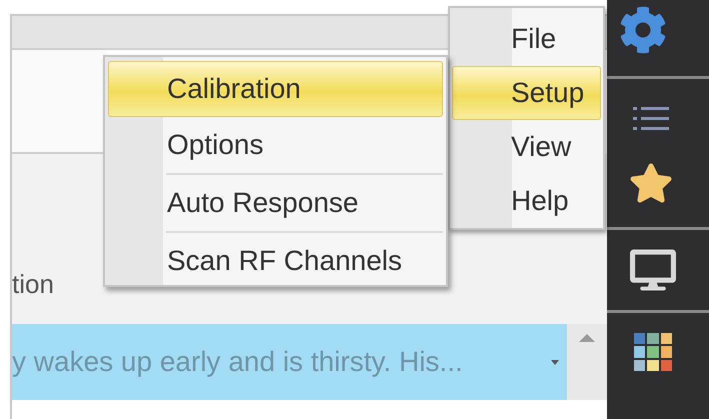 This screenshot has width=709, height=419. Describe the element at coordinates (526, 147) in the screenshot. I see `menu-item: View` at that location.